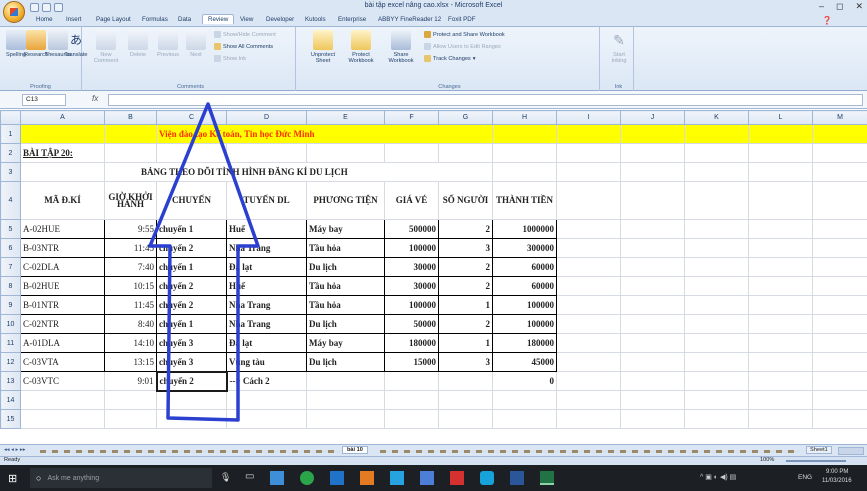 This screenshot has height=491, width=867. What do you see at coordinates (411, 324) in the screenshot?
I see `cell: 50000` at bounding box center [411, 324].